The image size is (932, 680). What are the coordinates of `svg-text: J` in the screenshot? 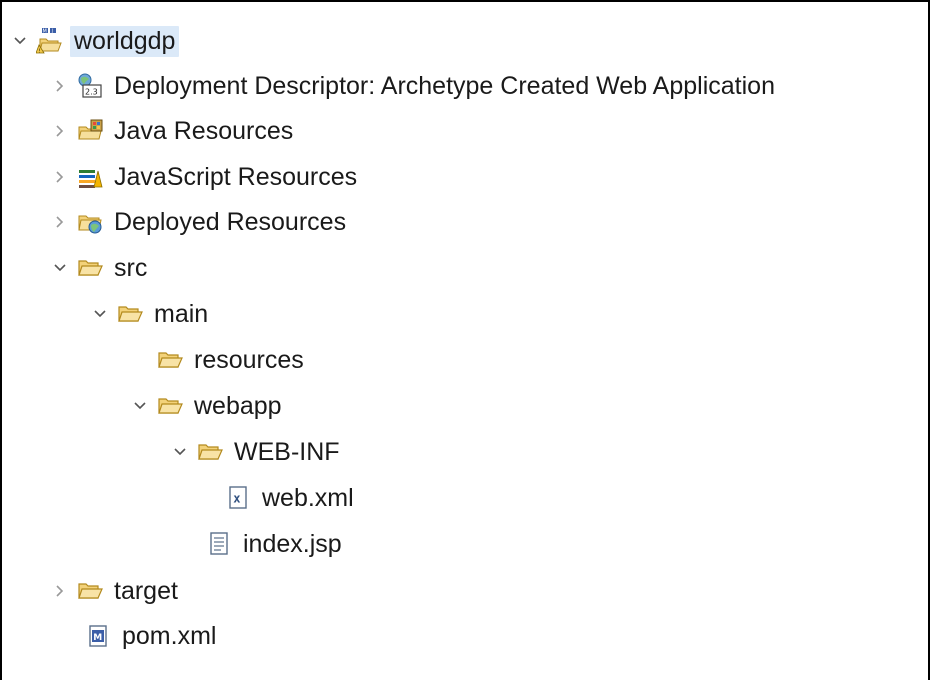 It's located at (52, 32).